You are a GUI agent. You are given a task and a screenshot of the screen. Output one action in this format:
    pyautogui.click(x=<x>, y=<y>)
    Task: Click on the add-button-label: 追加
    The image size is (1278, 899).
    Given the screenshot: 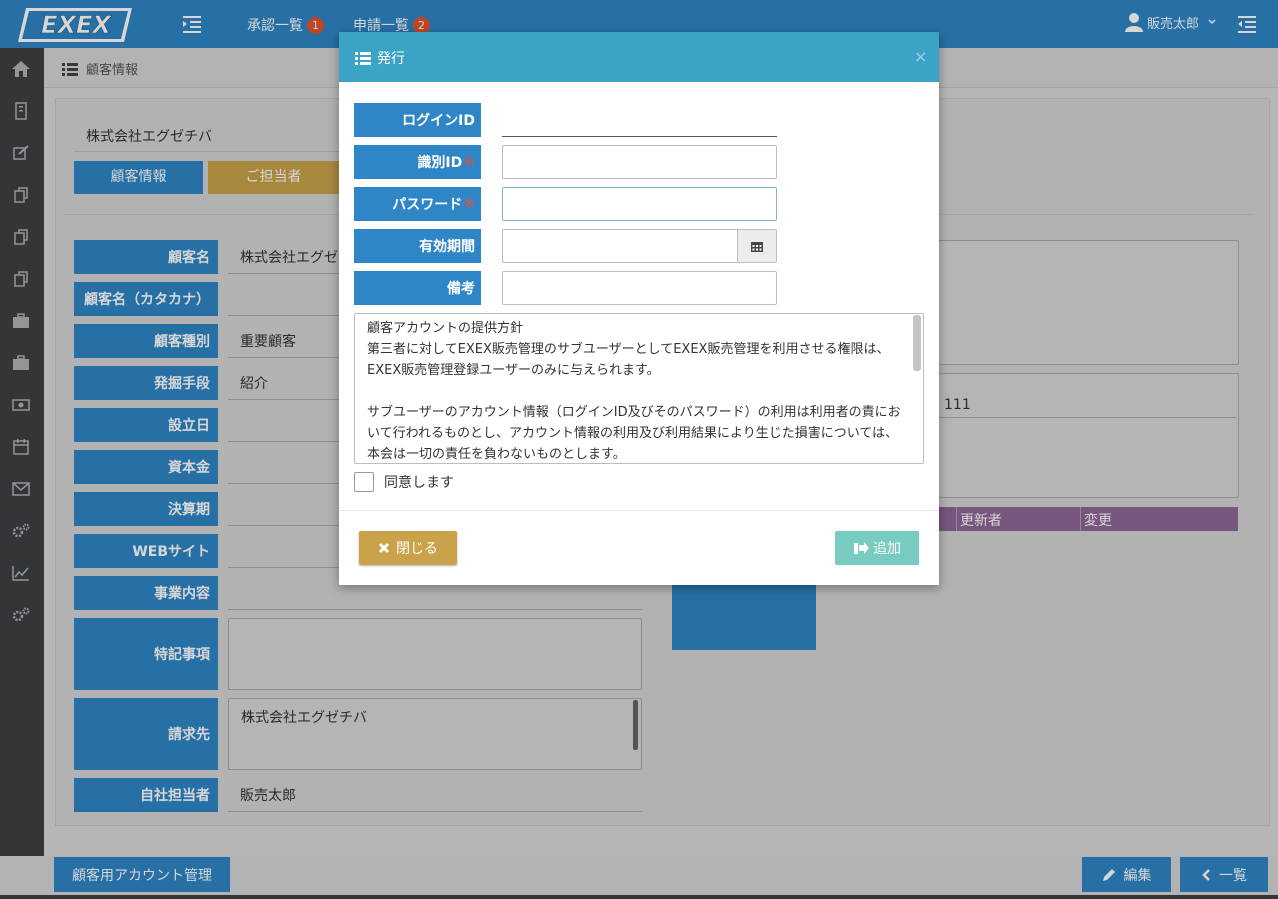 What is the action you would take?
    pyautogui.click(x=887, y=549)
    